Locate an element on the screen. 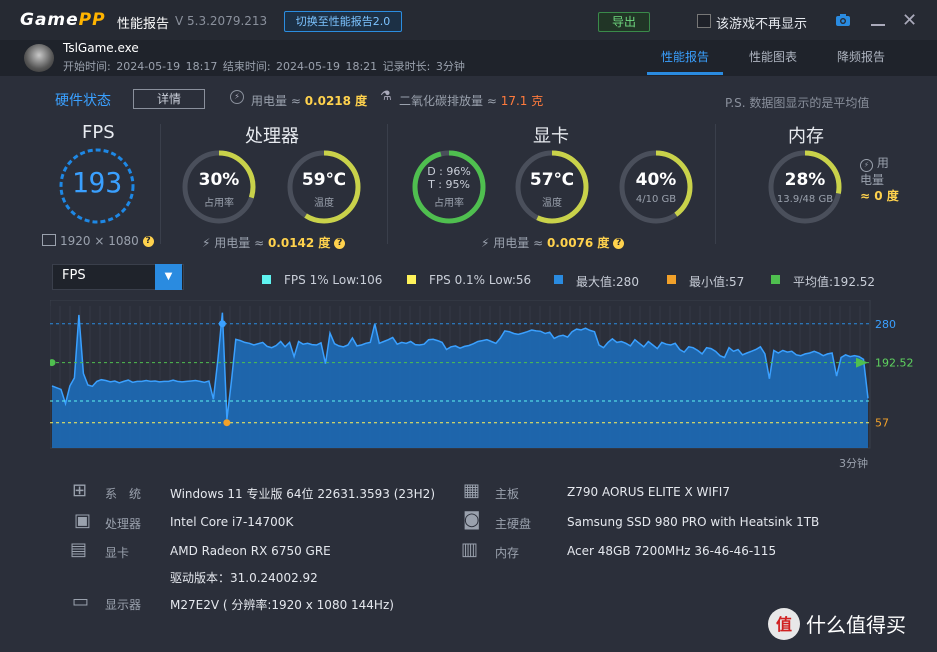 This screenshot has width=937, height=652. legend-max: 最大值:280 is located at coordinates (607, 282).